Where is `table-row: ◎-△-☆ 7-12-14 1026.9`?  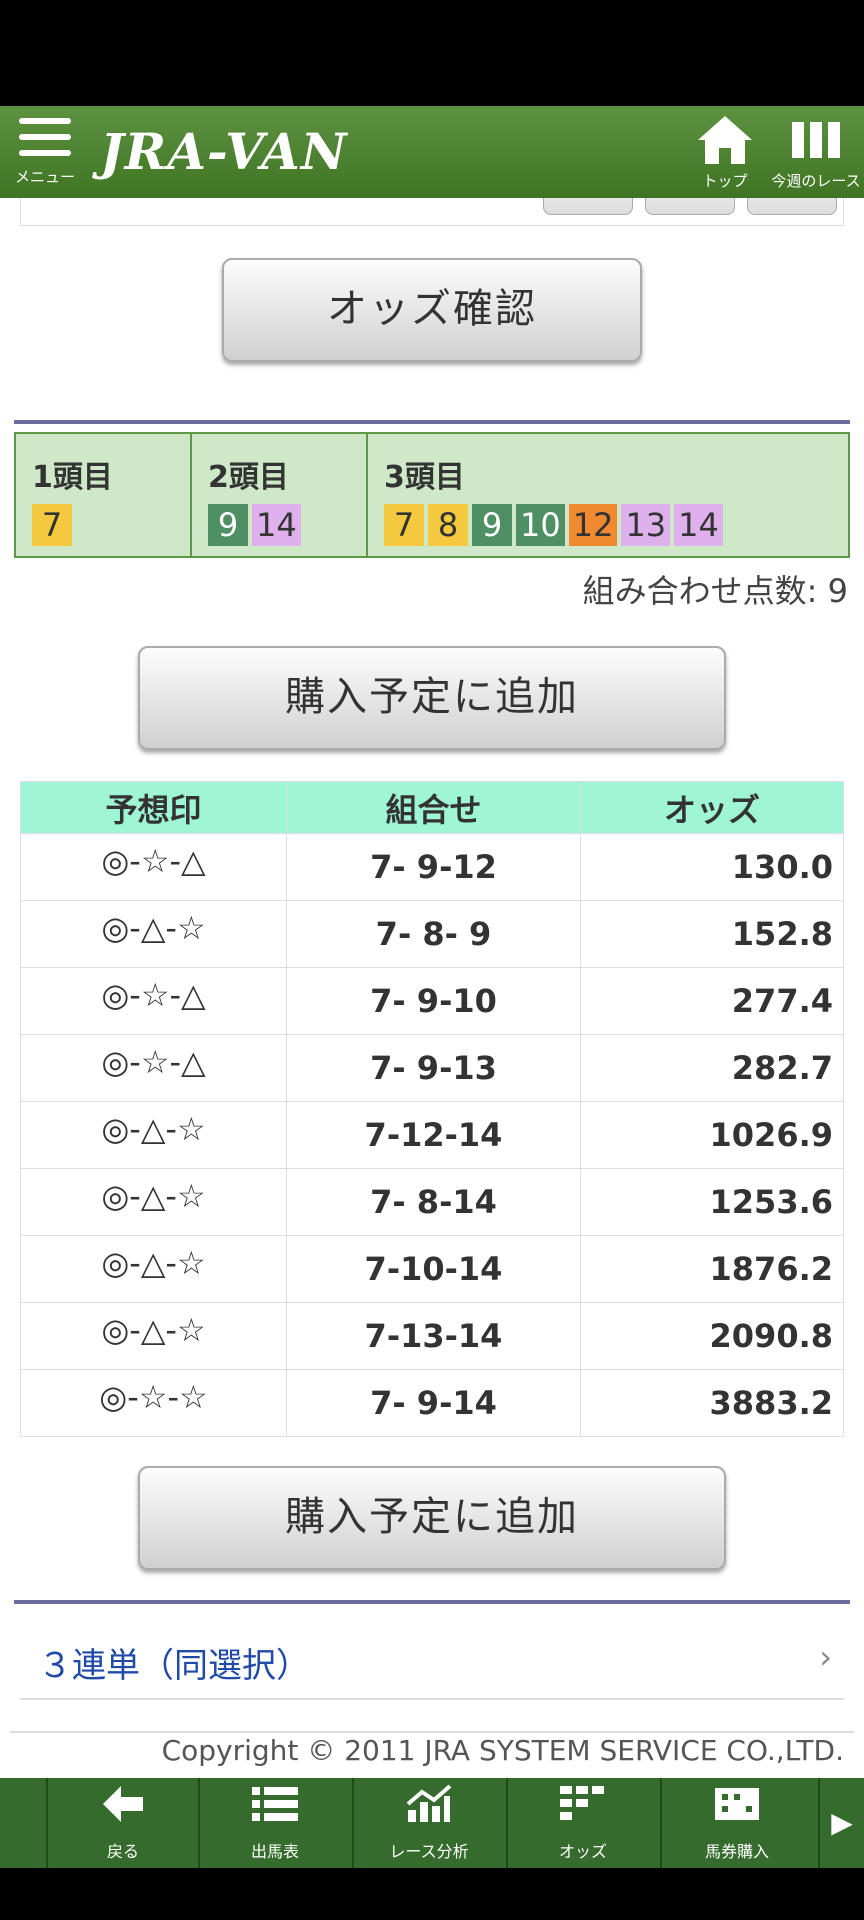 table-row: ◎-△-☆ 7-12-14 1026.9 is located at coordinates (432, 1135).